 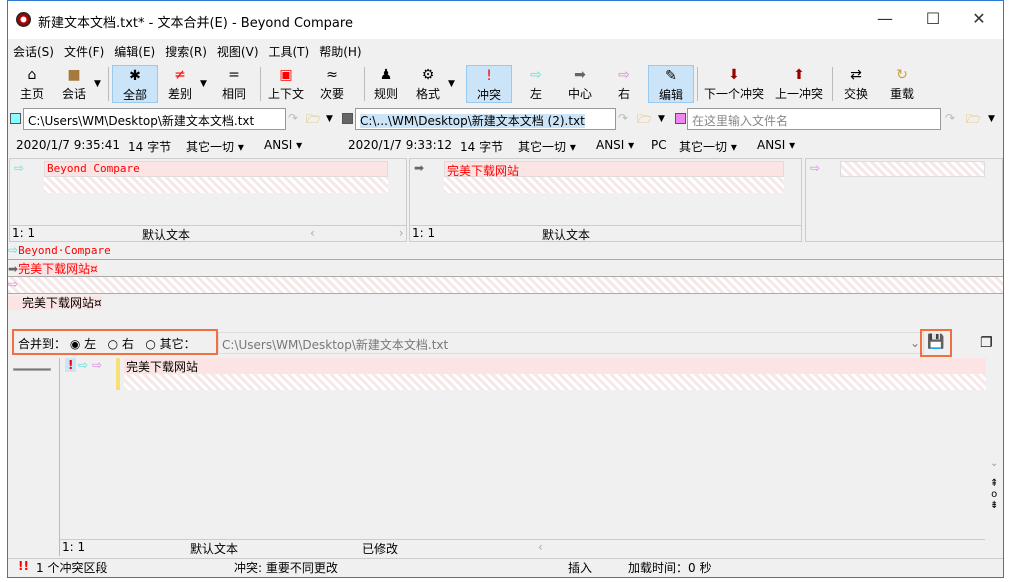 What do you see at coordinates (238, 51) in the screenshot?
I see `menu-view: 视图(V)` at bounding box center [238, 51].